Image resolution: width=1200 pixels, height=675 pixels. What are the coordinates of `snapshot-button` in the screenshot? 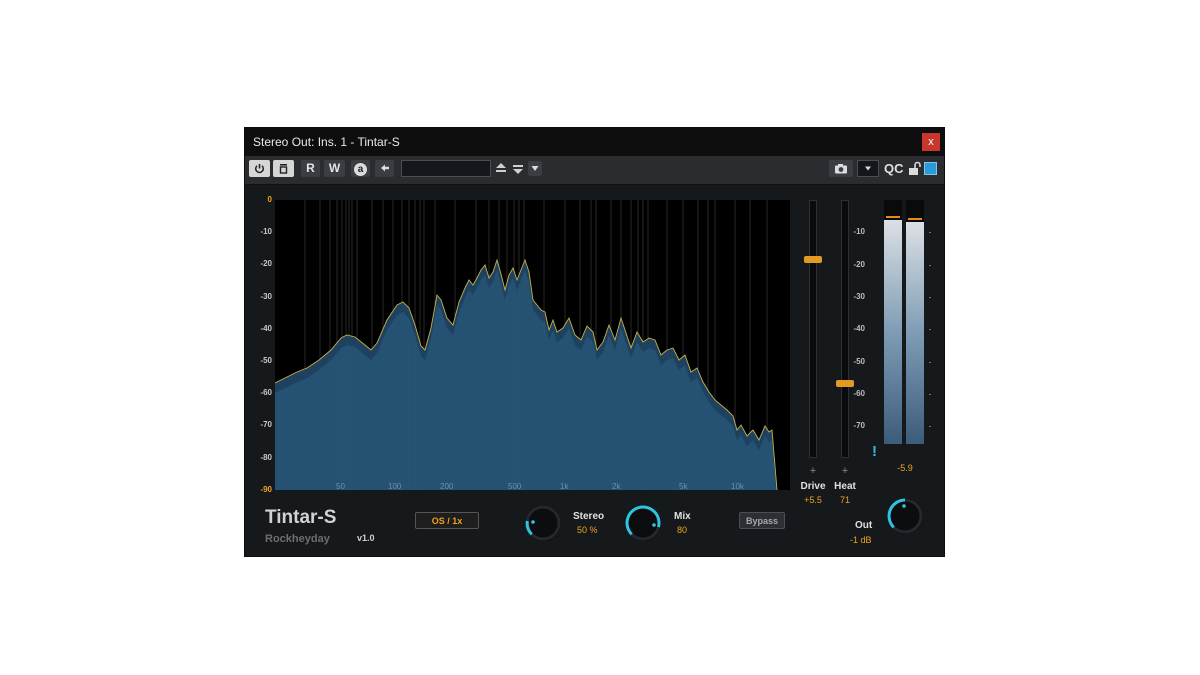 It's located at (841, 168).